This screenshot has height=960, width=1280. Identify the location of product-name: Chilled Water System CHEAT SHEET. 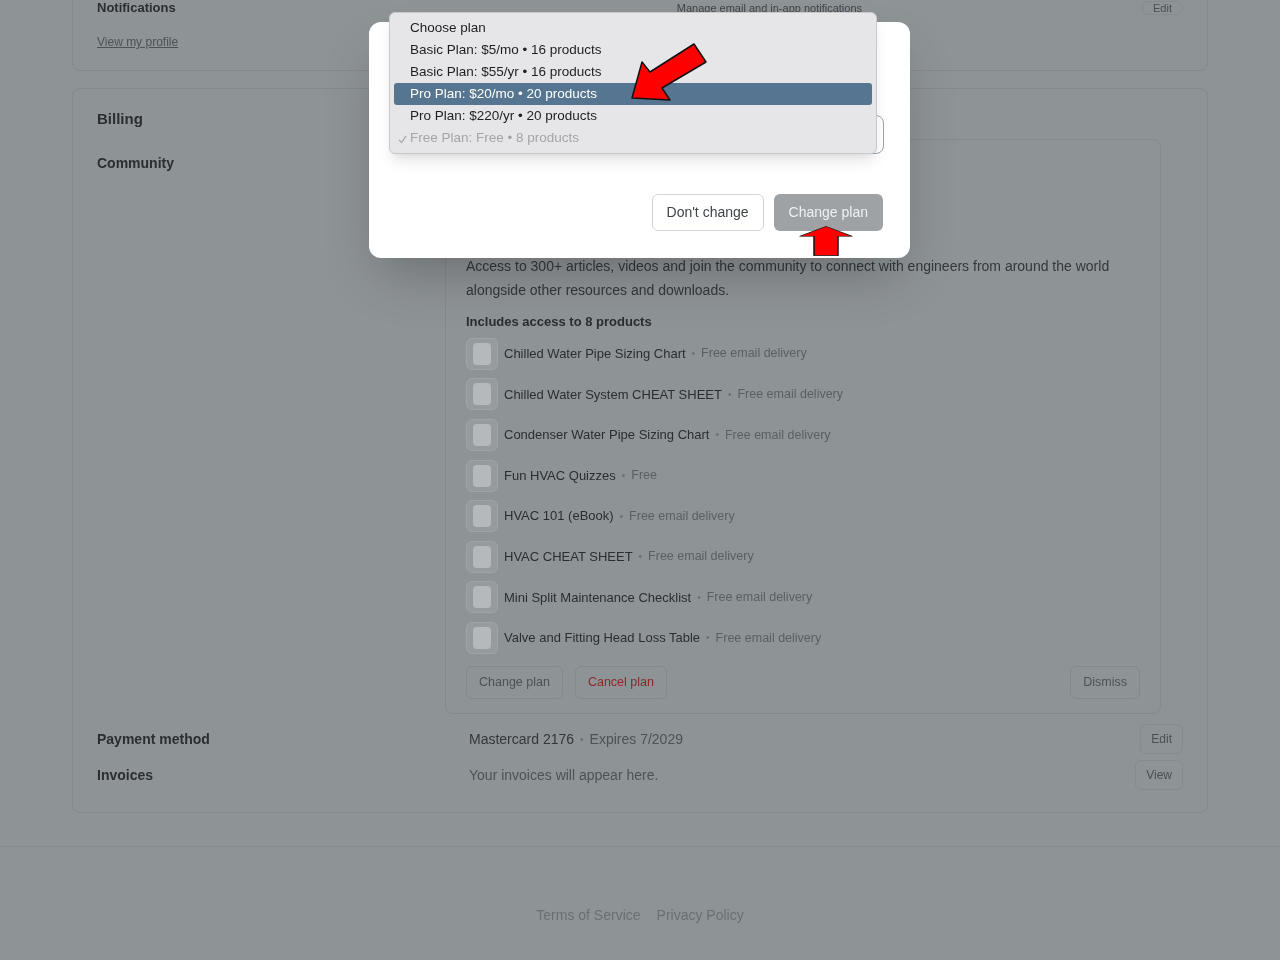
(613, 394).